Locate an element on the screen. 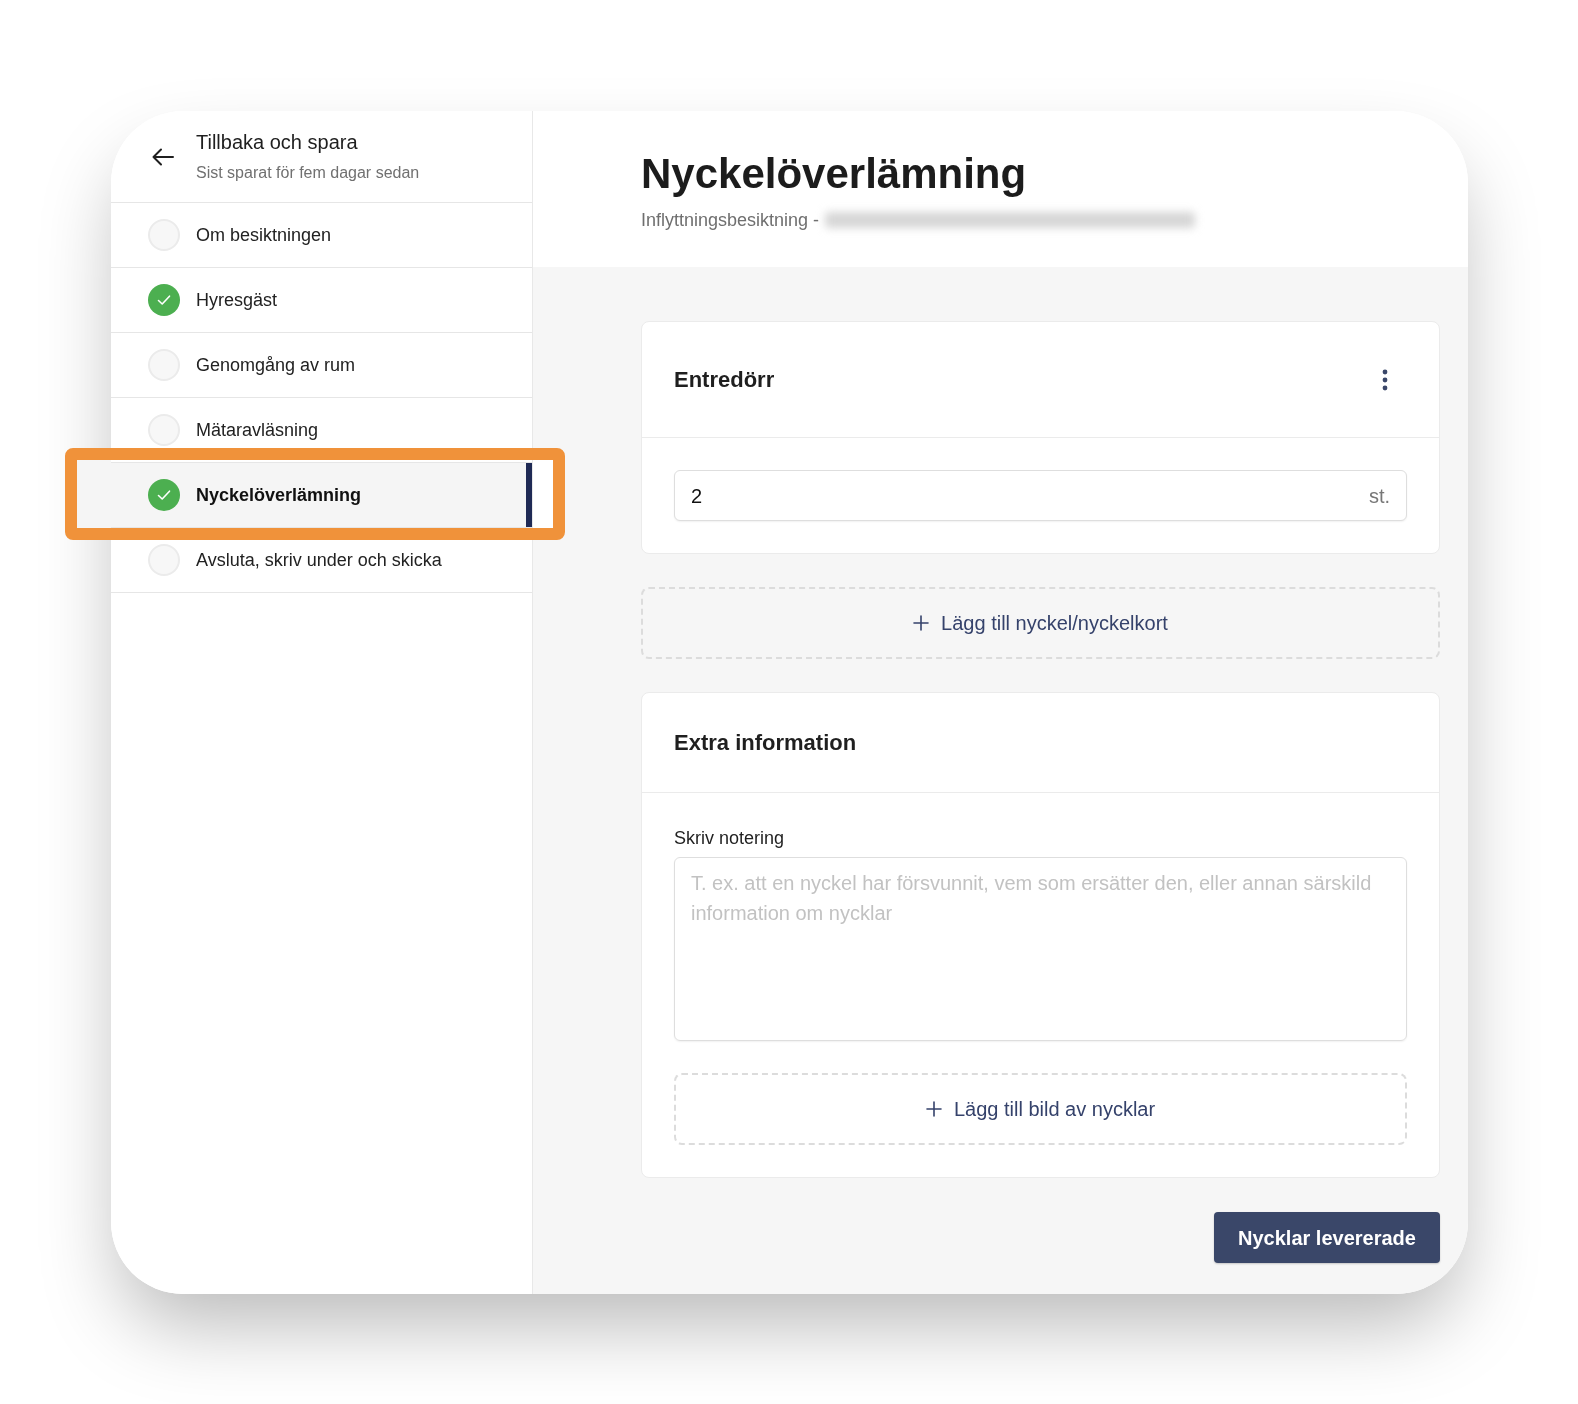  step-item: Om besiktningen is located at coordinates (321, 235).